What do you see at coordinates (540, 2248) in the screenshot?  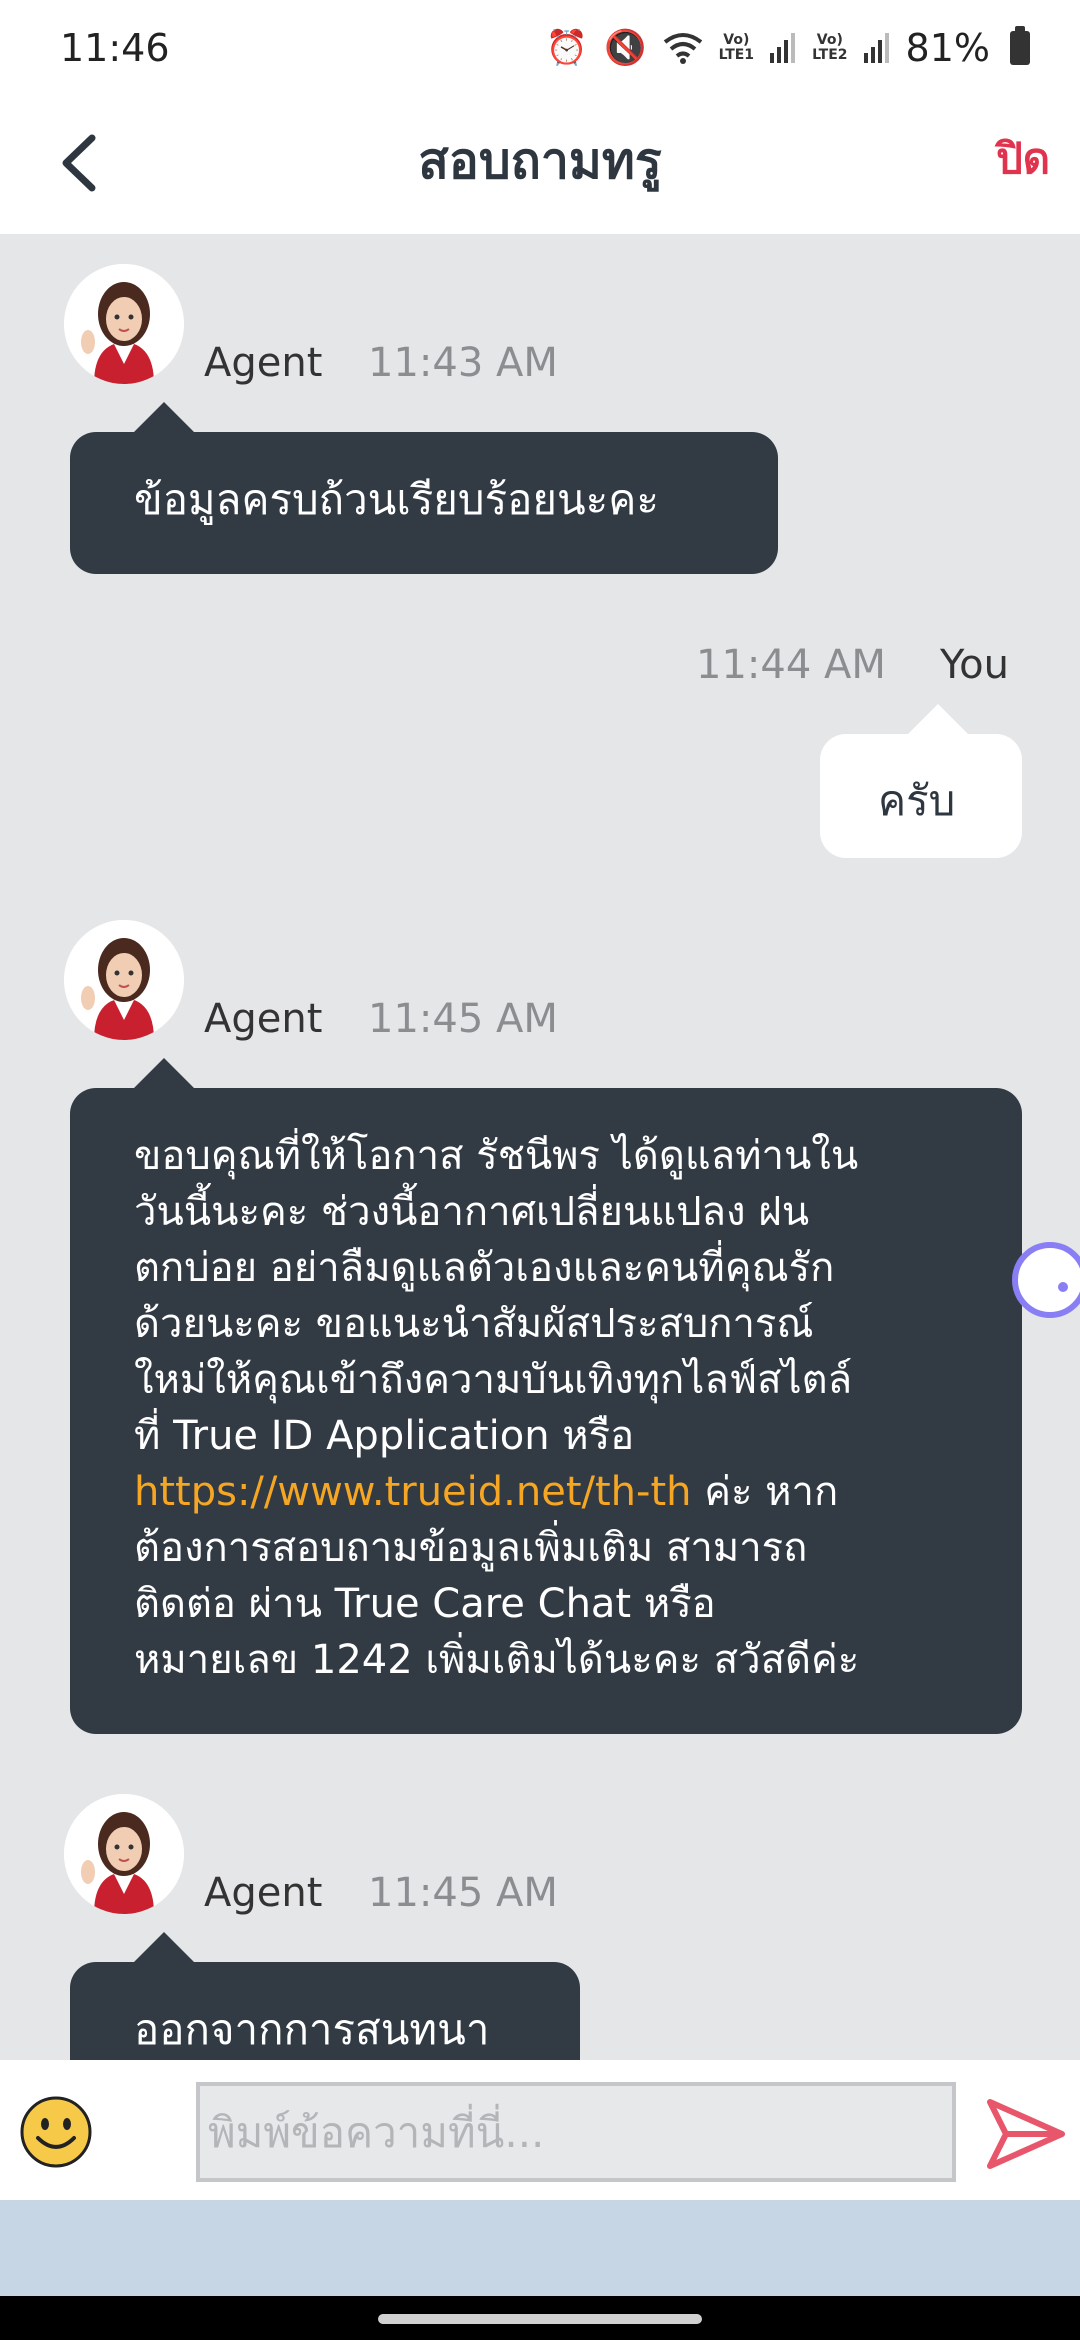 I see `keyboard-area` at bounding box center [540, 2248].